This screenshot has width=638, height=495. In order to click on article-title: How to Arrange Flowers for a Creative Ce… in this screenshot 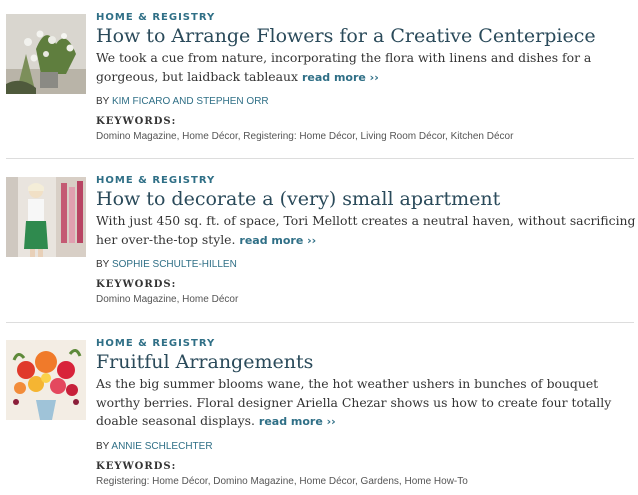, I will do `click(366, 36)`.